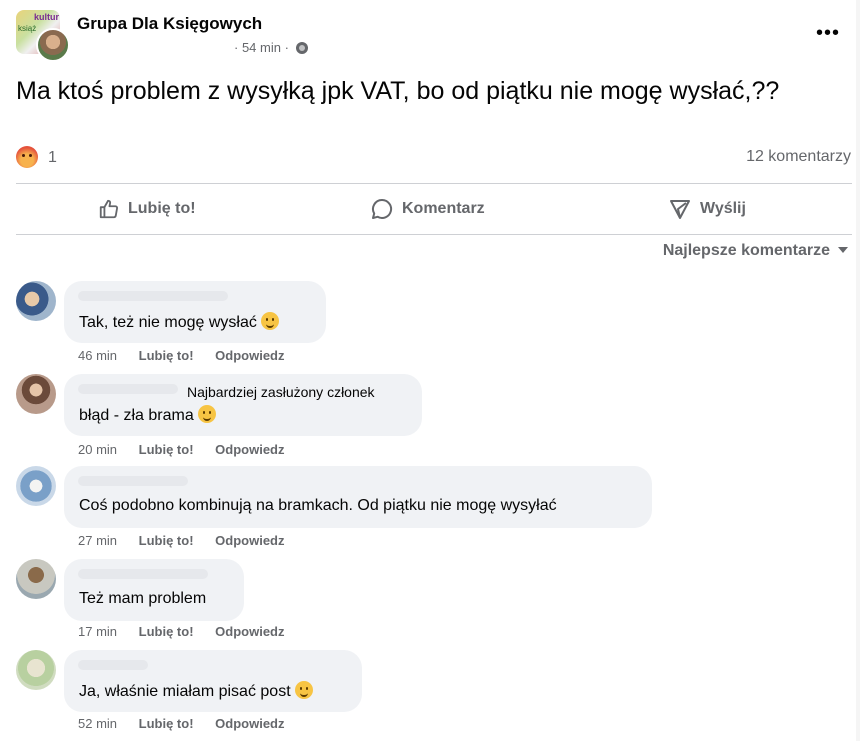 The width and height of the screenshot is (860, 741). What do you see at coordinates (434, 158) in the screenshot?
I see `reactions-summary: 1 12 komentarzy` at bounding box center [434, 158].